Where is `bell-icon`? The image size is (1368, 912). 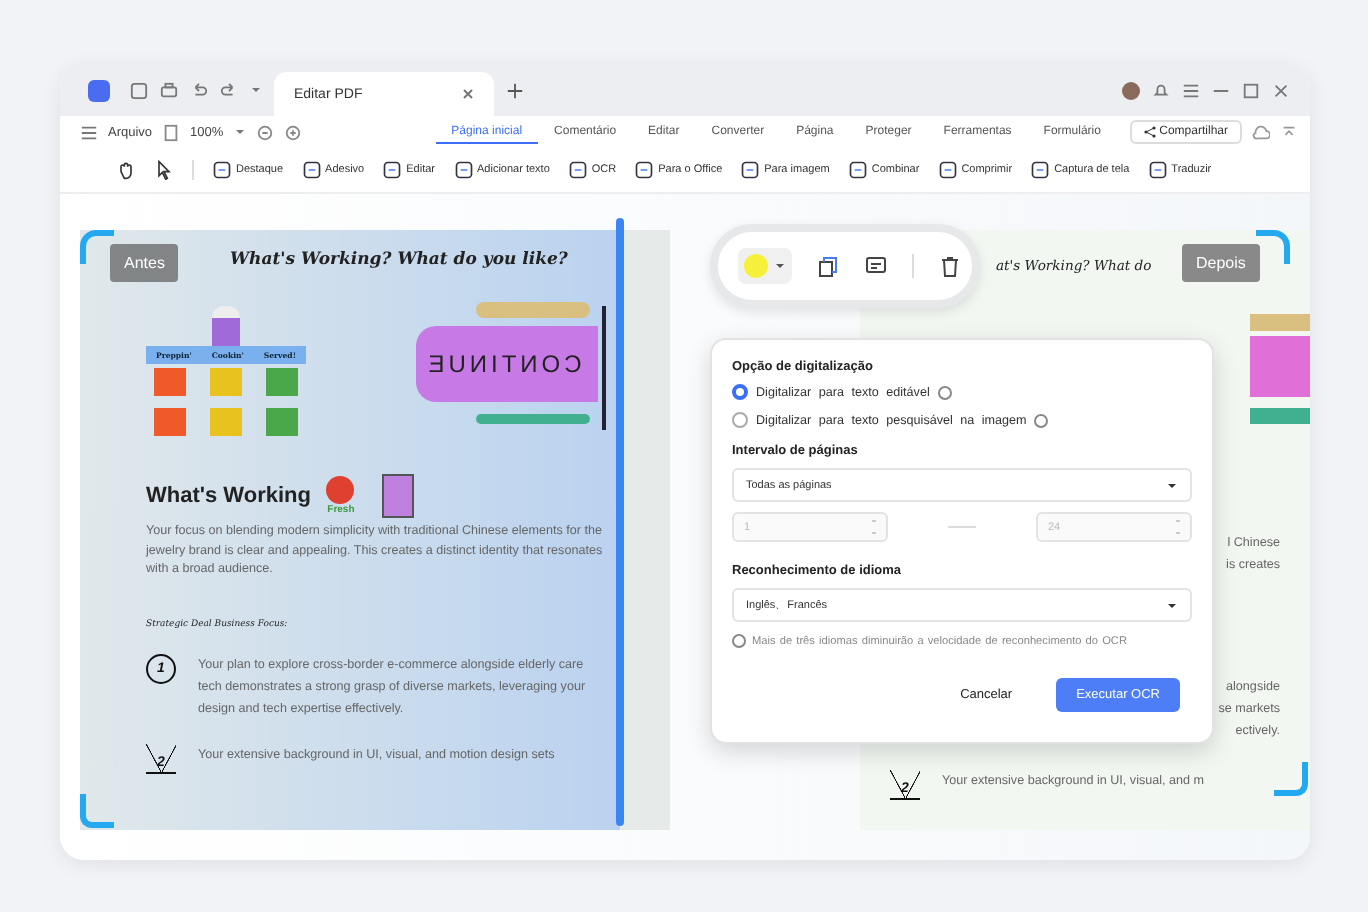 bell-icon is located at coordinates (1161, 90).